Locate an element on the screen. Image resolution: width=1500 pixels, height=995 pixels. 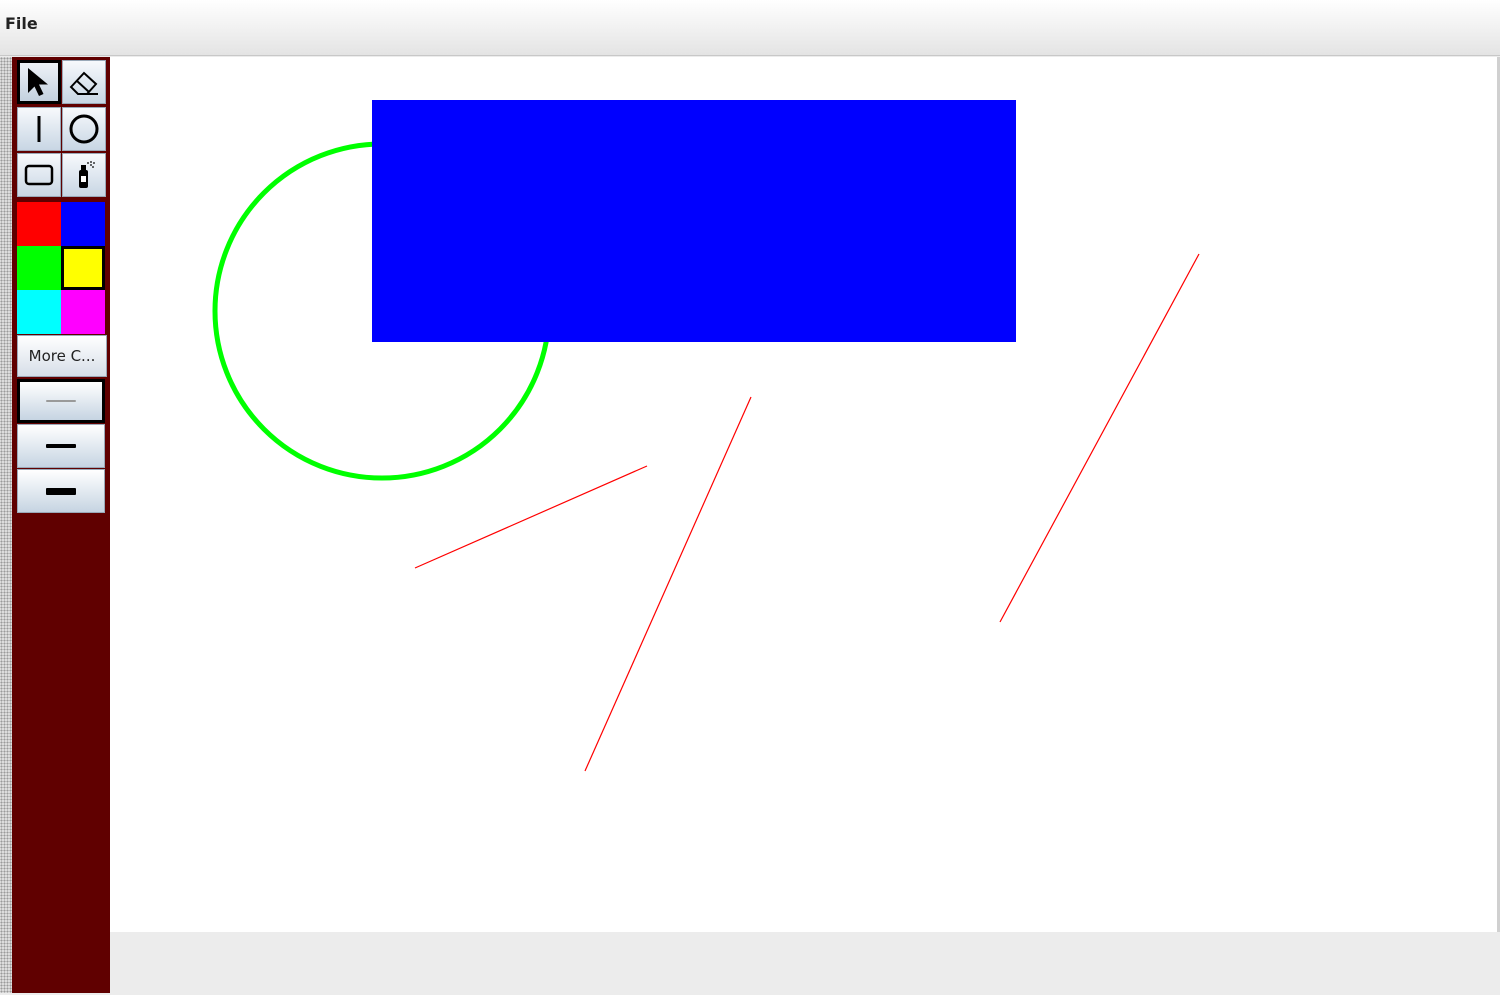
line-tool-button is located at coordinates (39, 129).